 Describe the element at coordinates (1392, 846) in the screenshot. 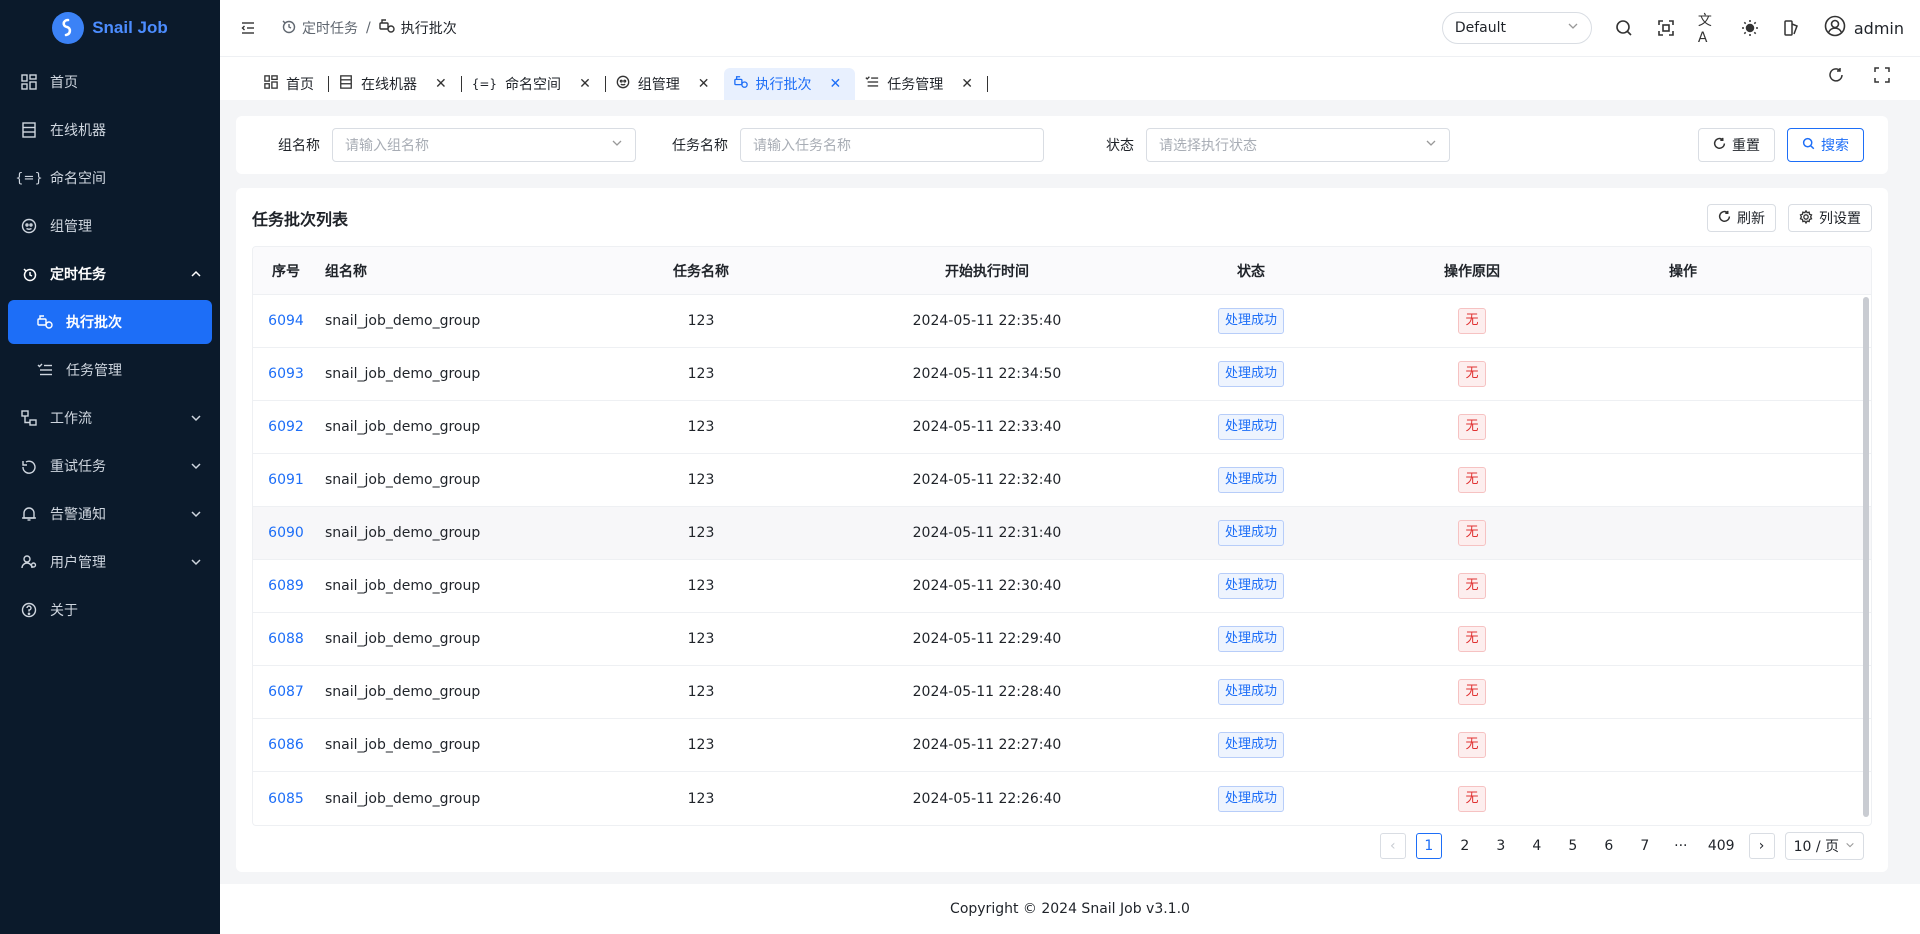

I see `prev-page-button: ‹` at that location.